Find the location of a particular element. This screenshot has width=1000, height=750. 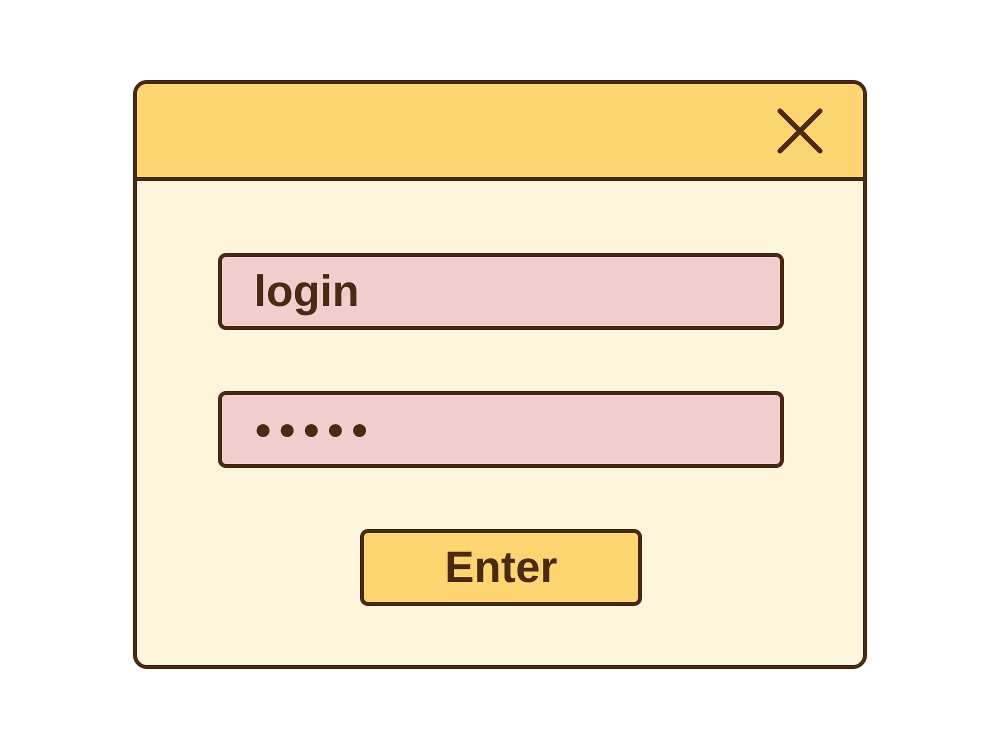

close-button is located at coordinates (800, 131).